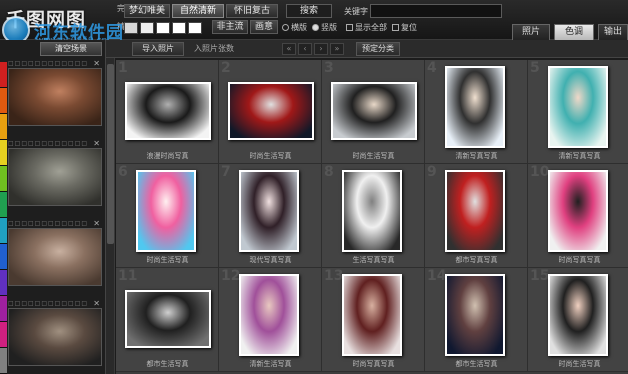 The width and height of the screenshot is (628, 374). I want to click on reset-checkbox: 复位, so click(404, 28).